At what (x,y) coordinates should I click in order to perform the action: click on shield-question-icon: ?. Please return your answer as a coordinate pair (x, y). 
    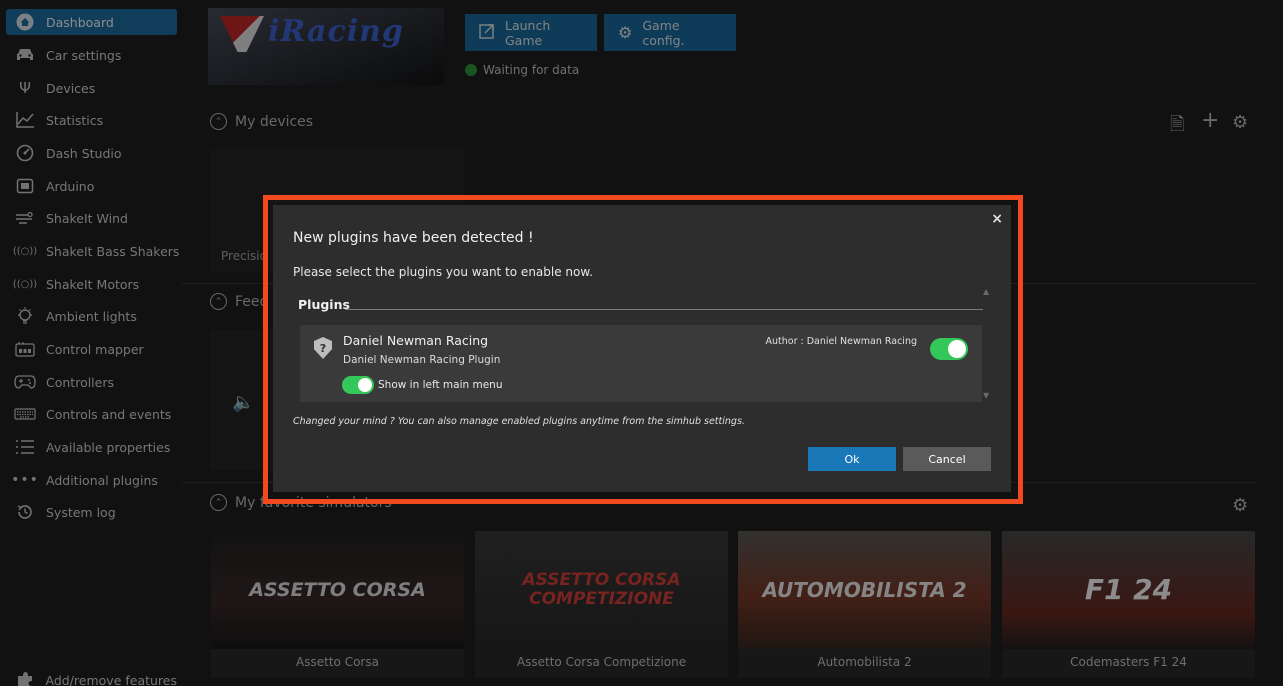
    Looking at the image, I should click on (323, 348).